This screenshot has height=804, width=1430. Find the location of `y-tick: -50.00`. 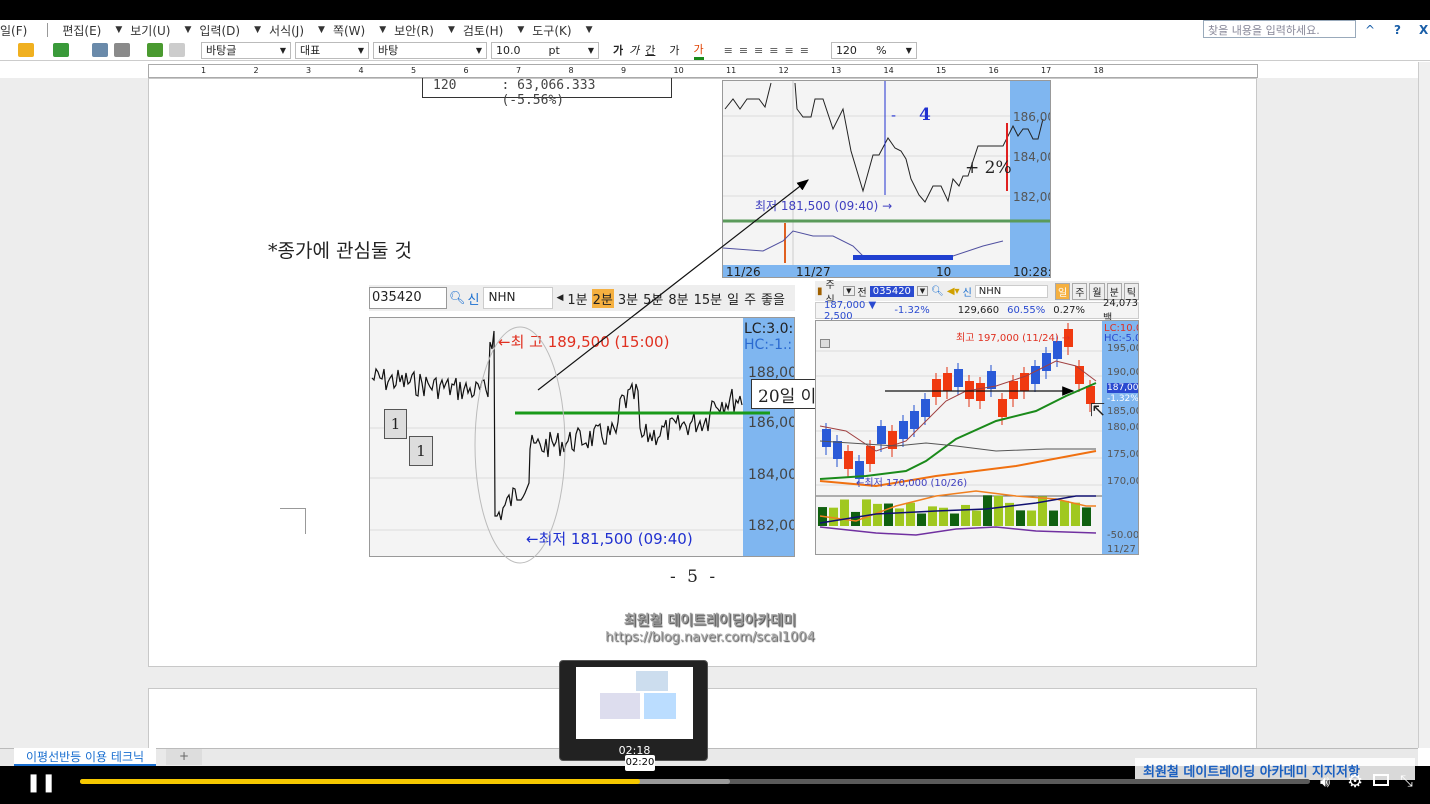

y-tick: -50.00 is located at coordinates (1123, 535).